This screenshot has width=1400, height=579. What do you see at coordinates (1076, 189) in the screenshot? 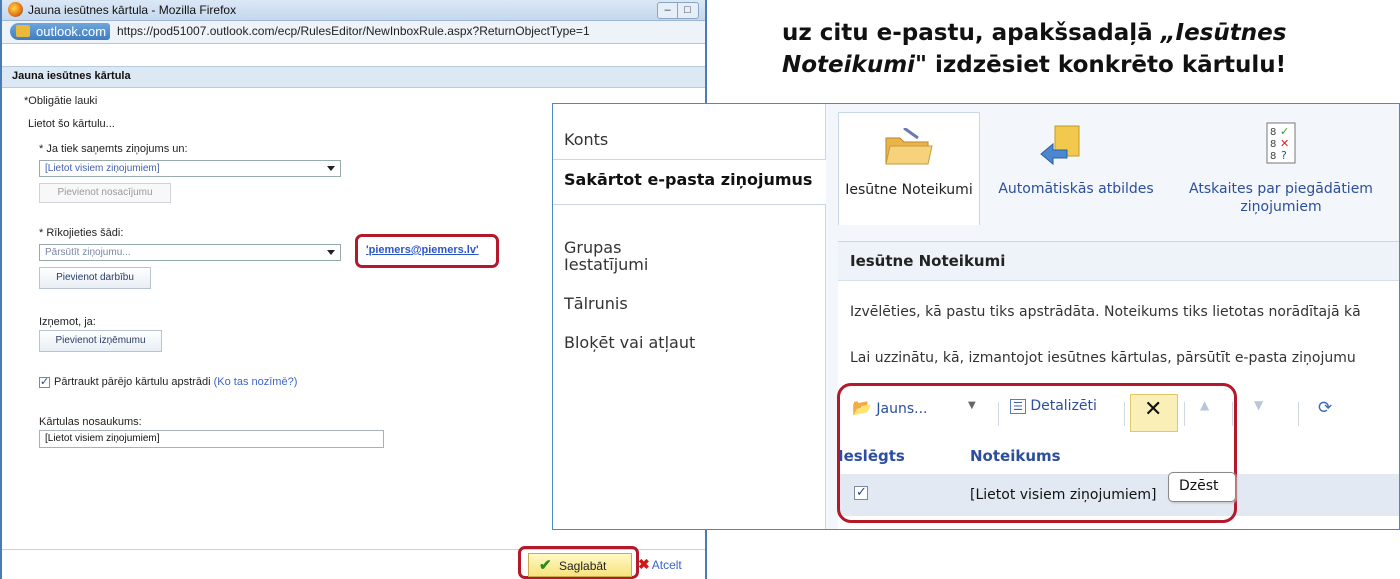
I see `tab-auto-replies-label: Automātiskās atbildes` at bounding box center [1076, 189].